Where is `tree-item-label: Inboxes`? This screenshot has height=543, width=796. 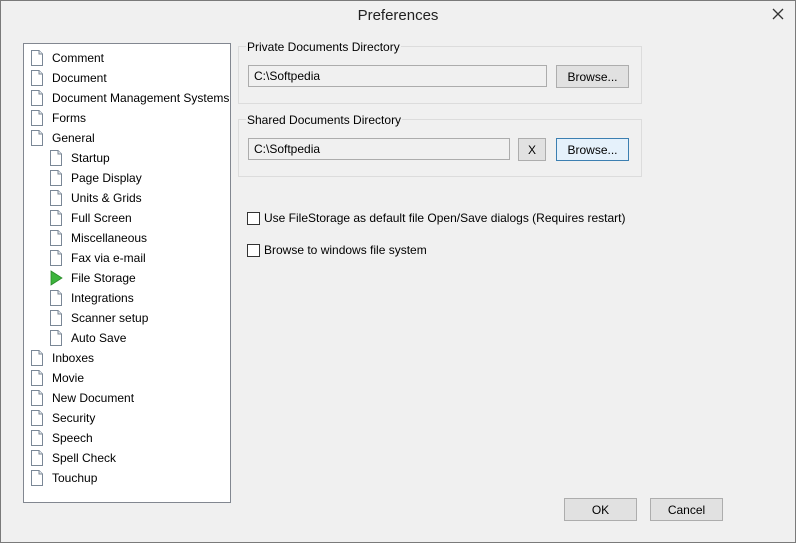 tree-item-label: Inboxes is located at coordinates (73, 358).